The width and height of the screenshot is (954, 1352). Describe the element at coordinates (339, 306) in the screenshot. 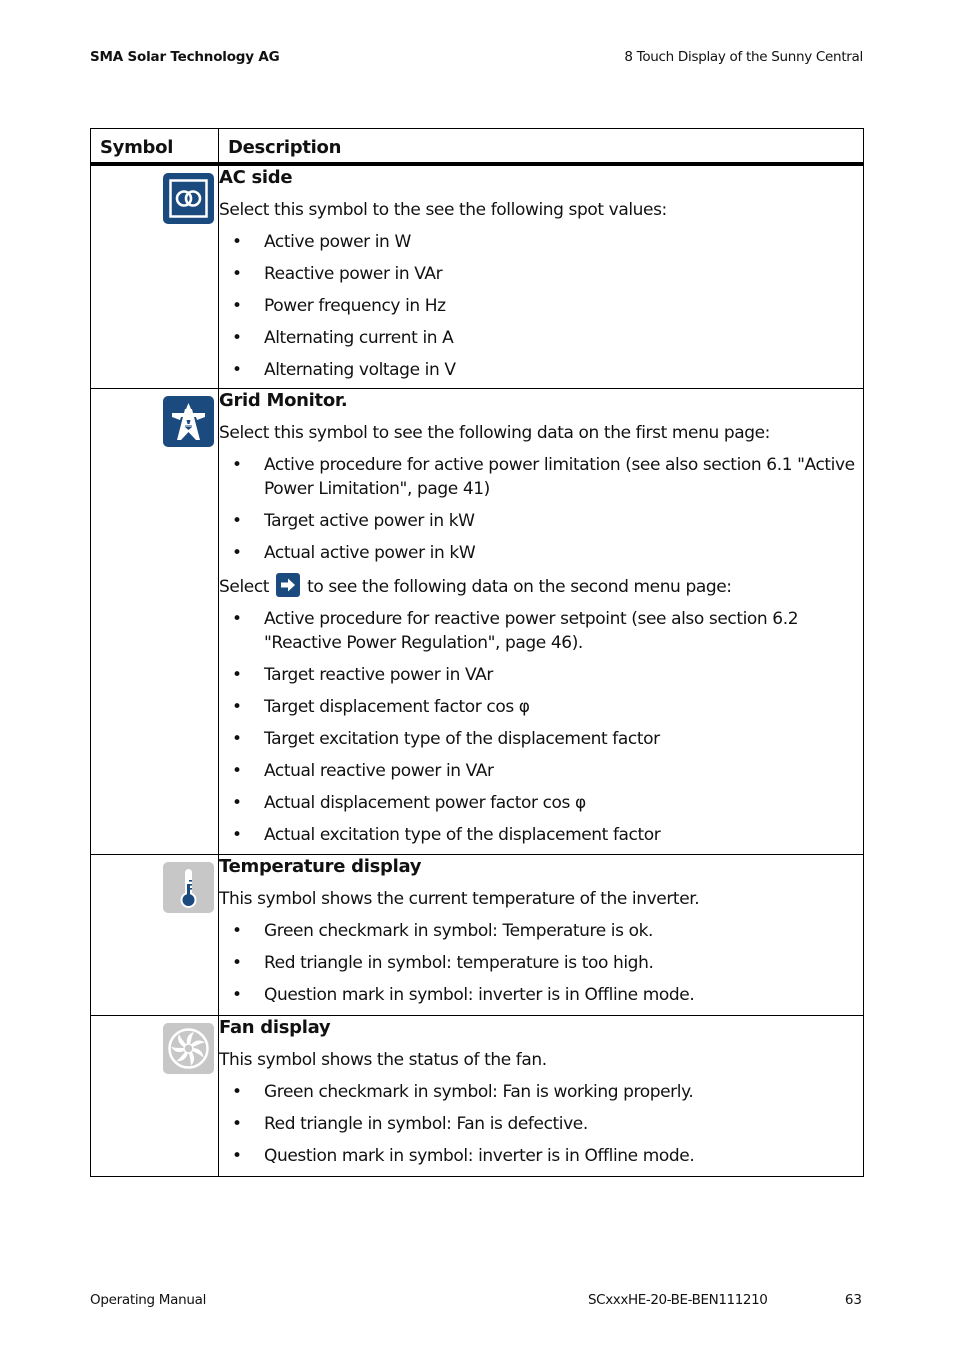

I see `list-item: • Power frequency in Hz` at that location.